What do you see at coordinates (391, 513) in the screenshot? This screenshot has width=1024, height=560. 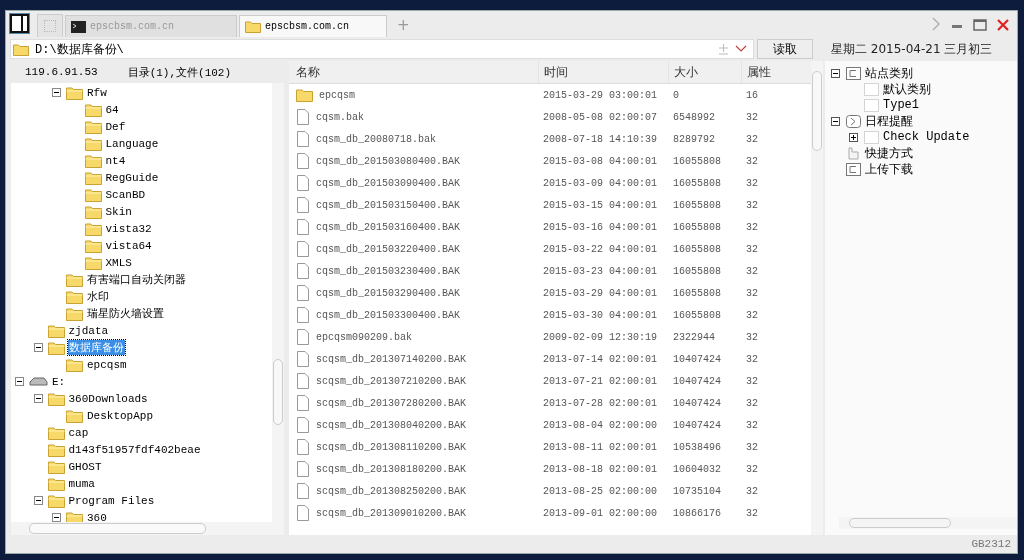 I see `file-name: scqsm_db_201309010200.BAK` at bounding box center [391, 513].